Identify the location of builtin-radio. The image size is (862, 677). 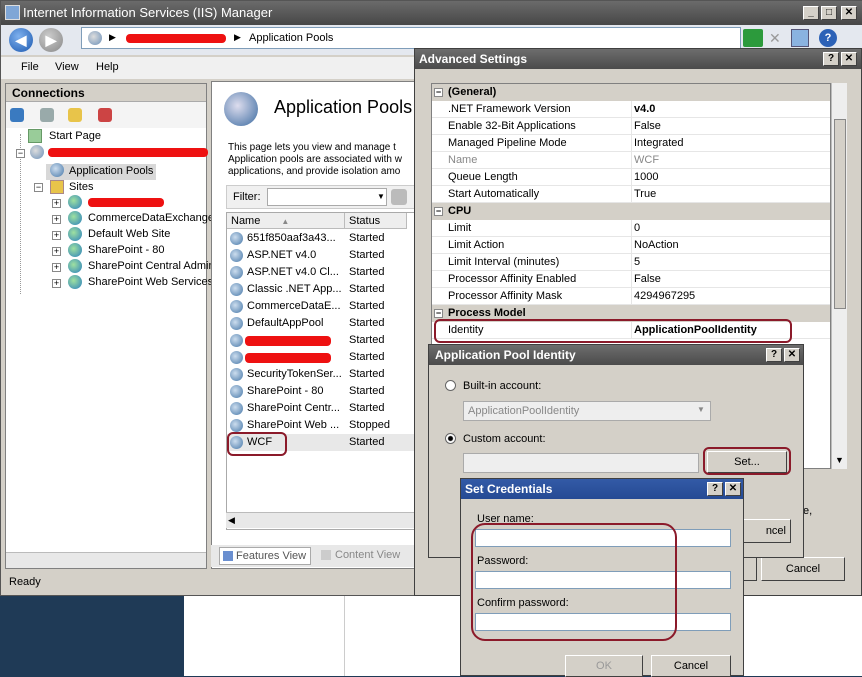
(450, 385).